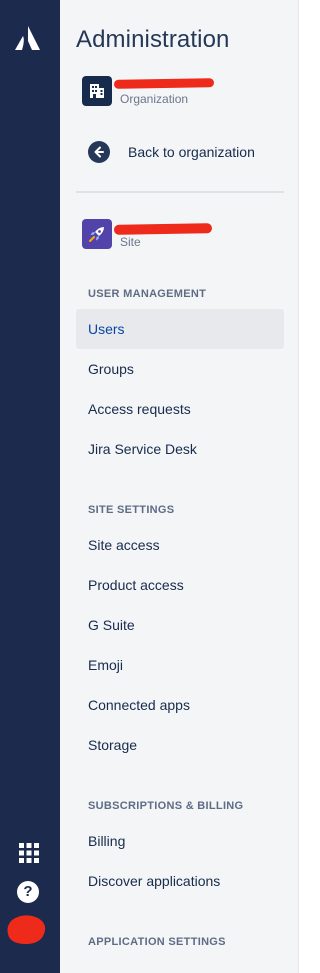 The image size is (320, 973). What do you see at coordinates (130, 242) in the screenshot?
I see `site-type-label: Site` at bounding box center [130, 242].